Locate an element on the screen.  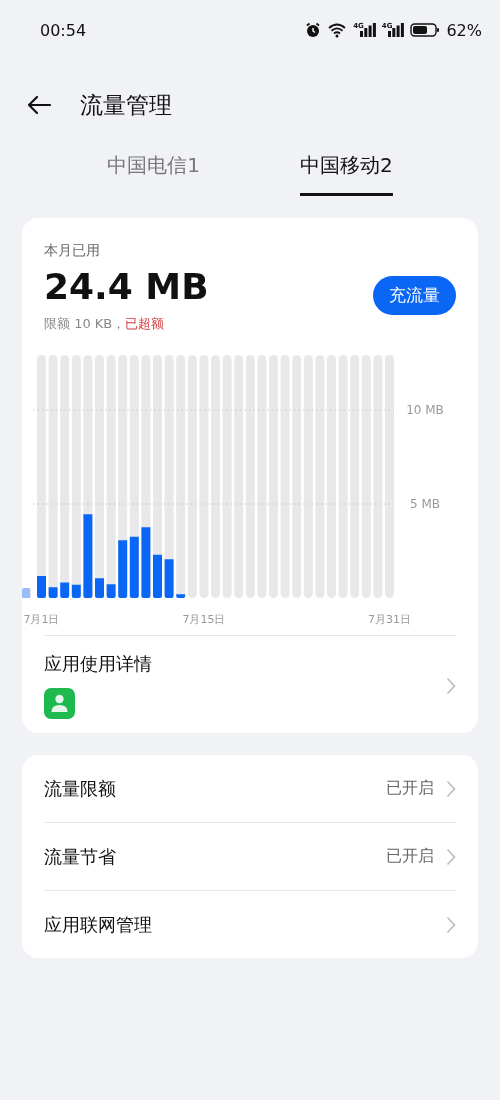
sim-tab: 中国电信1 is located at coordinates (153, 173).